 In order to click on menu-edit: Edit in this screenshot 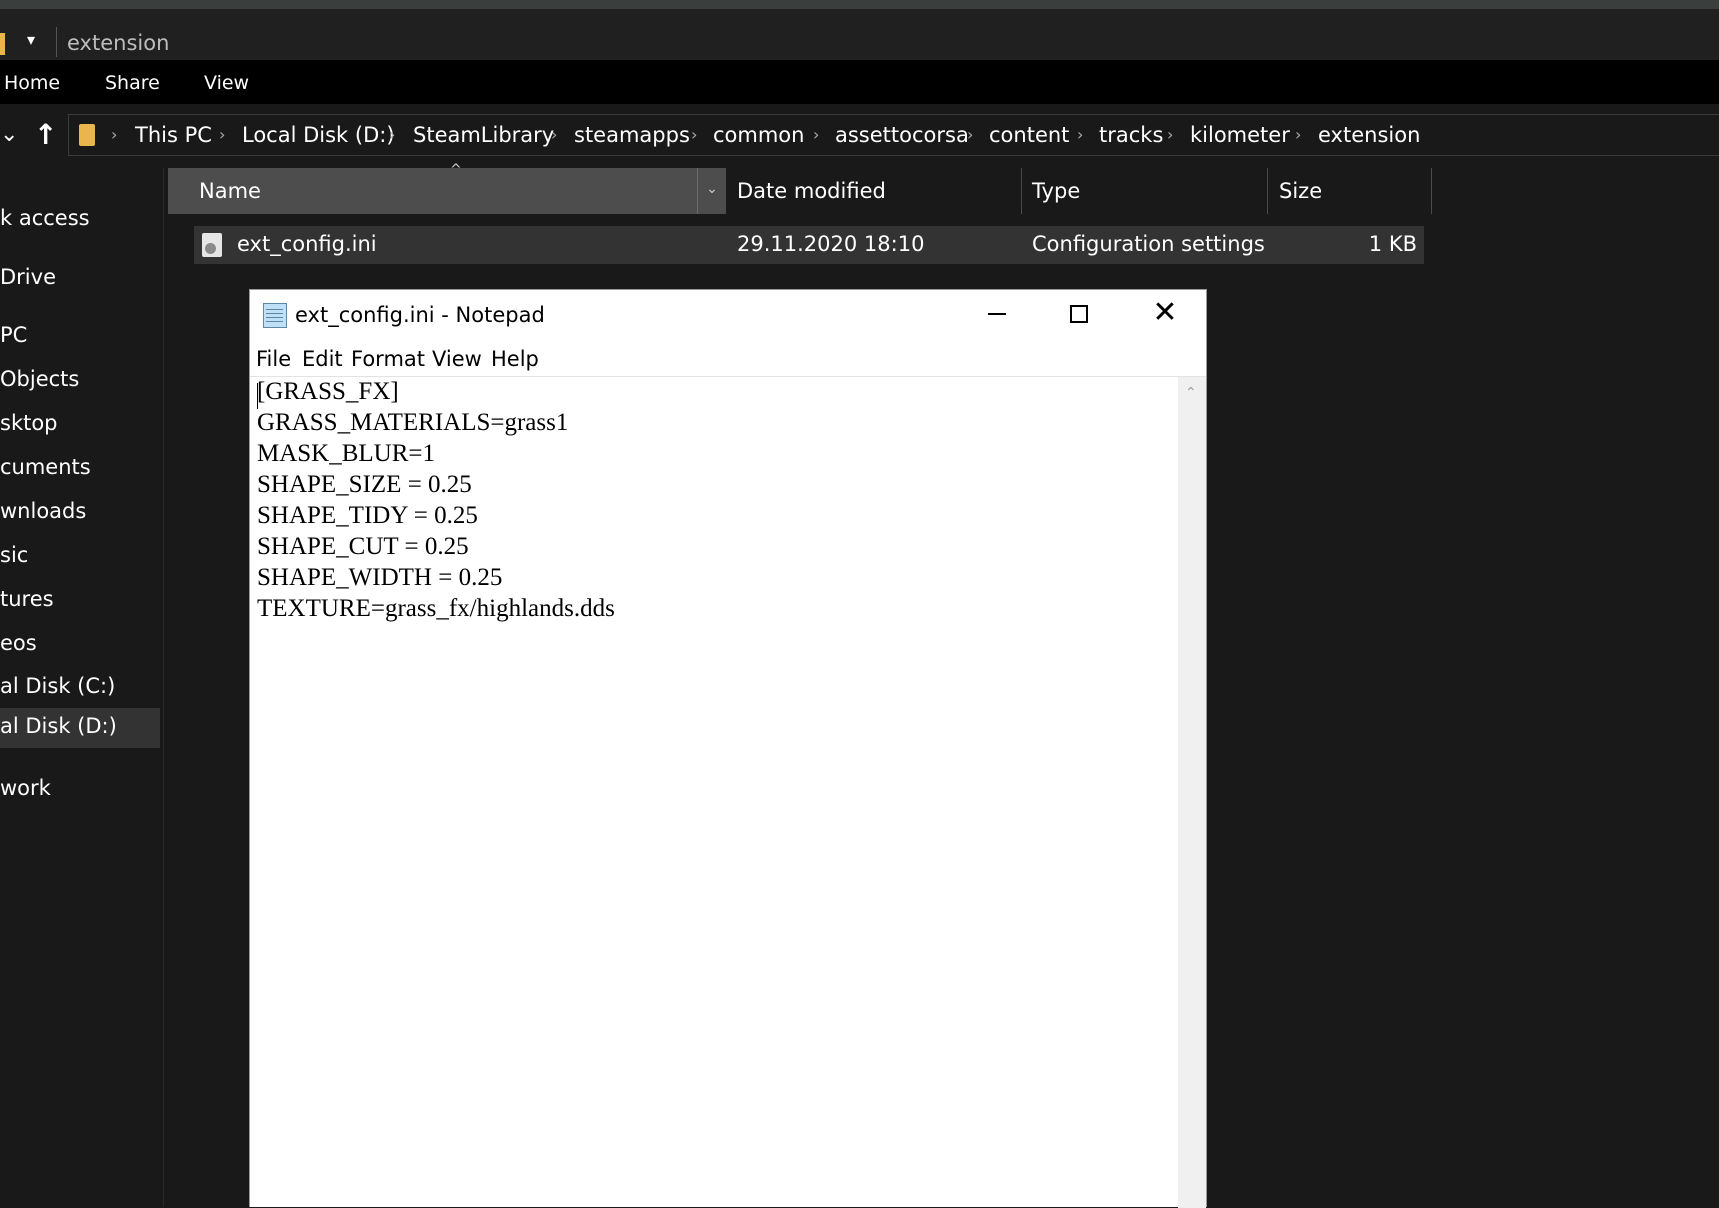, I will do `click(322, 359)`.